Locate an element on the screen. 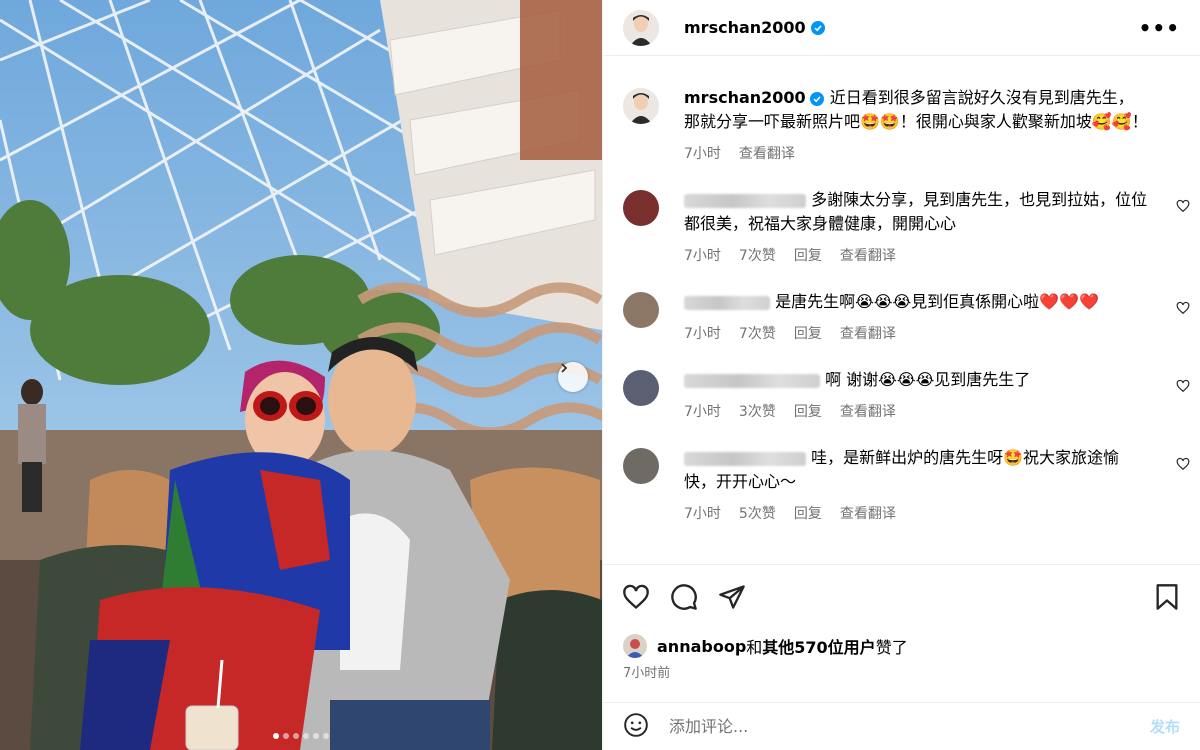 The image size is (1200, 750). likes-others-link: 其他570位用户 is located at coordinates (818, 646).